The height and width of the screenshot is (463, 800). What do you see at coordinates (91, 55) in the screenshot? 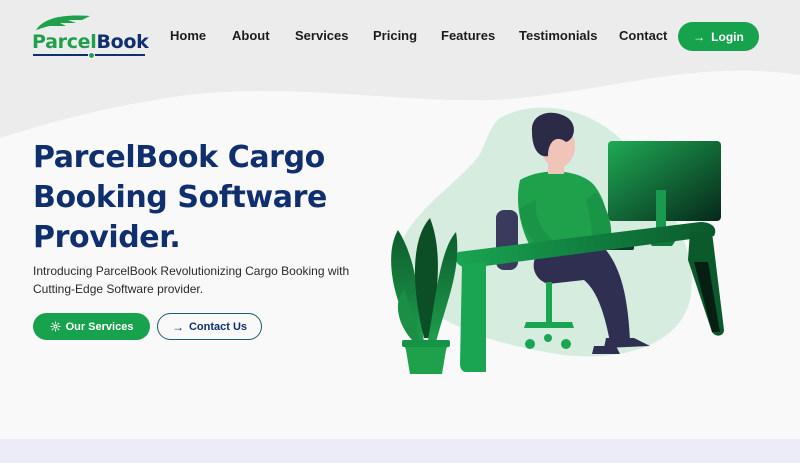
I see `logo-pin-icon` at bounding box center [91, 55].